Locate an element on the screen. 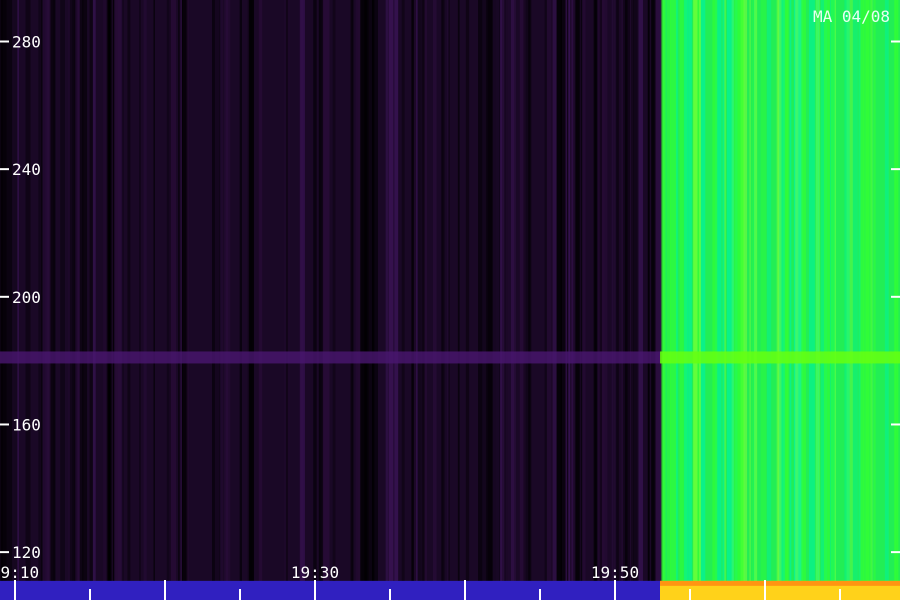 This screenshot has width=900, height=600. bottom-band-edge is located at coordinates (780, 583).